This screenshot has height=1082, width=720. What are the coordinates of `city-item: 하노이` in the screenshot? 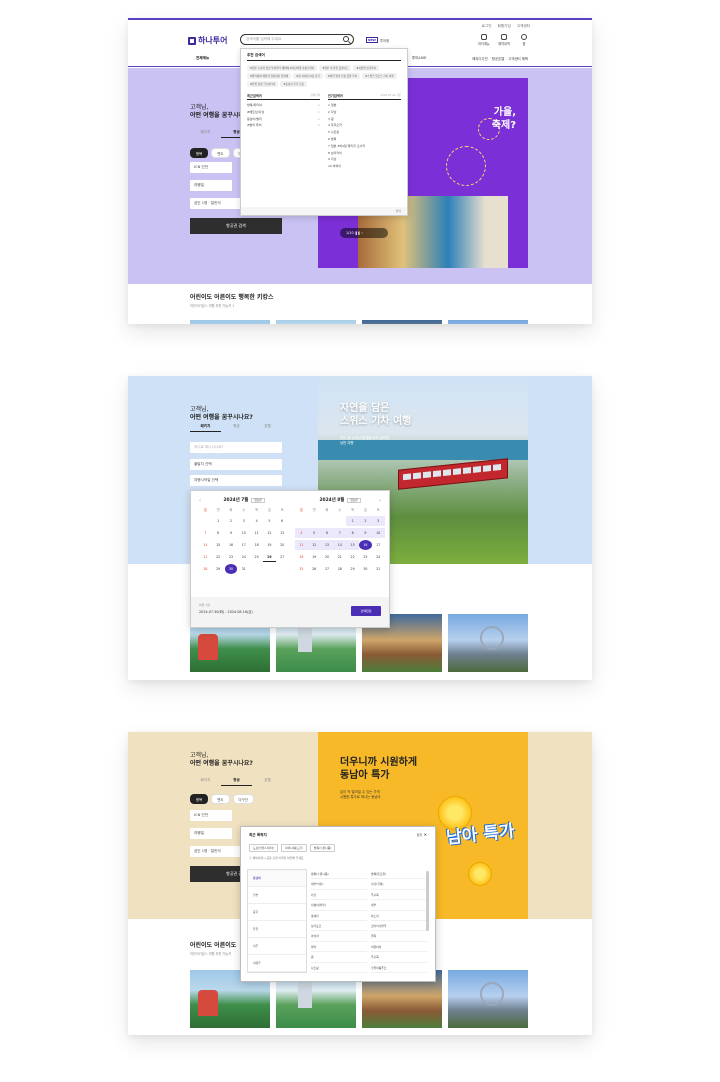 It's located at (399, 916).